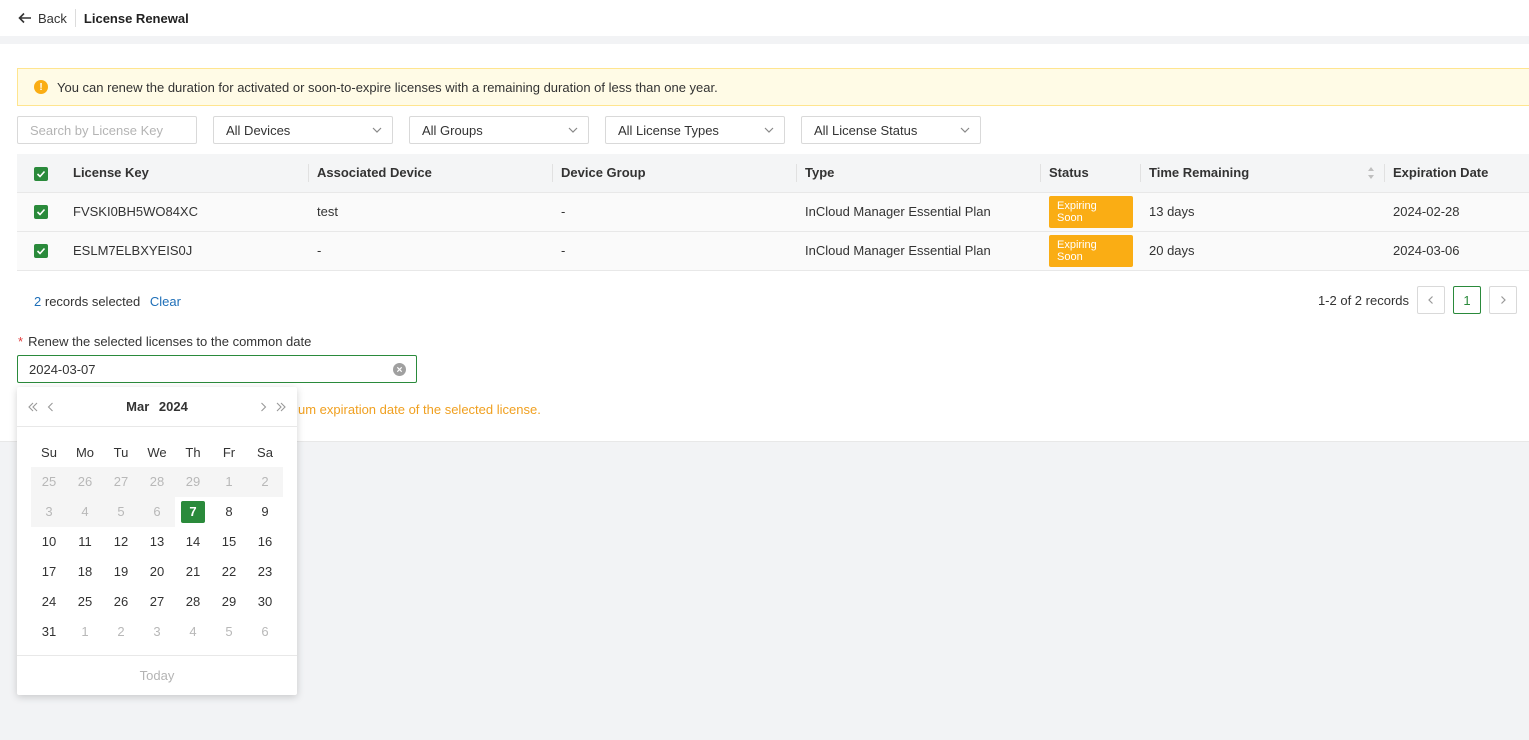 The width and height of the screenshot is (1529, 740). Describe the element at coordinates (85, 542) in the screenshot. I see `calendar-day: 11` at that location.